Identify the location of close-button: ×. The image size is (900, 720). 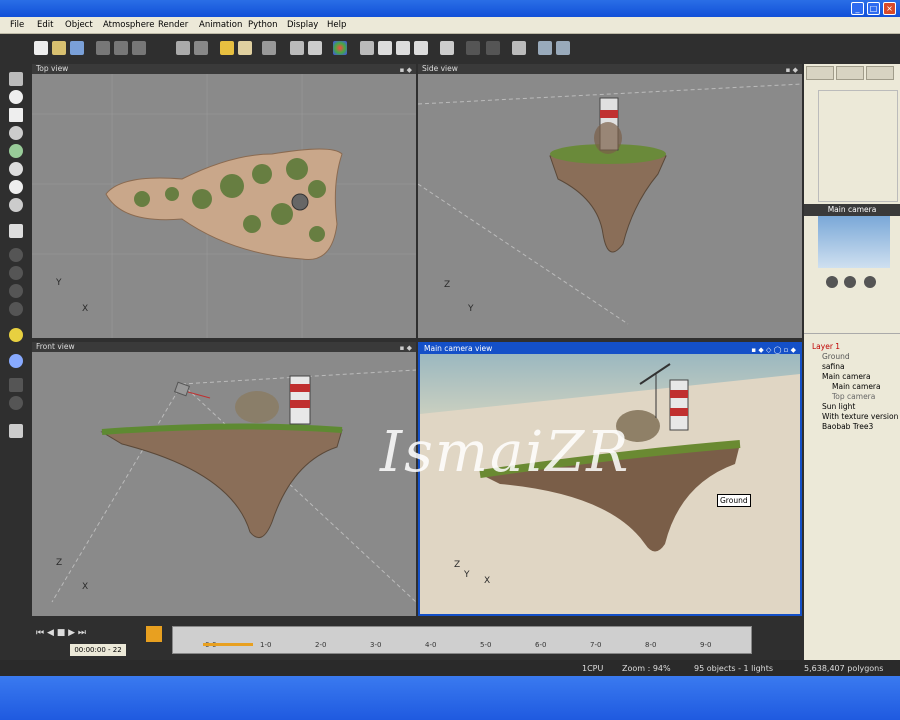
(889, 8).